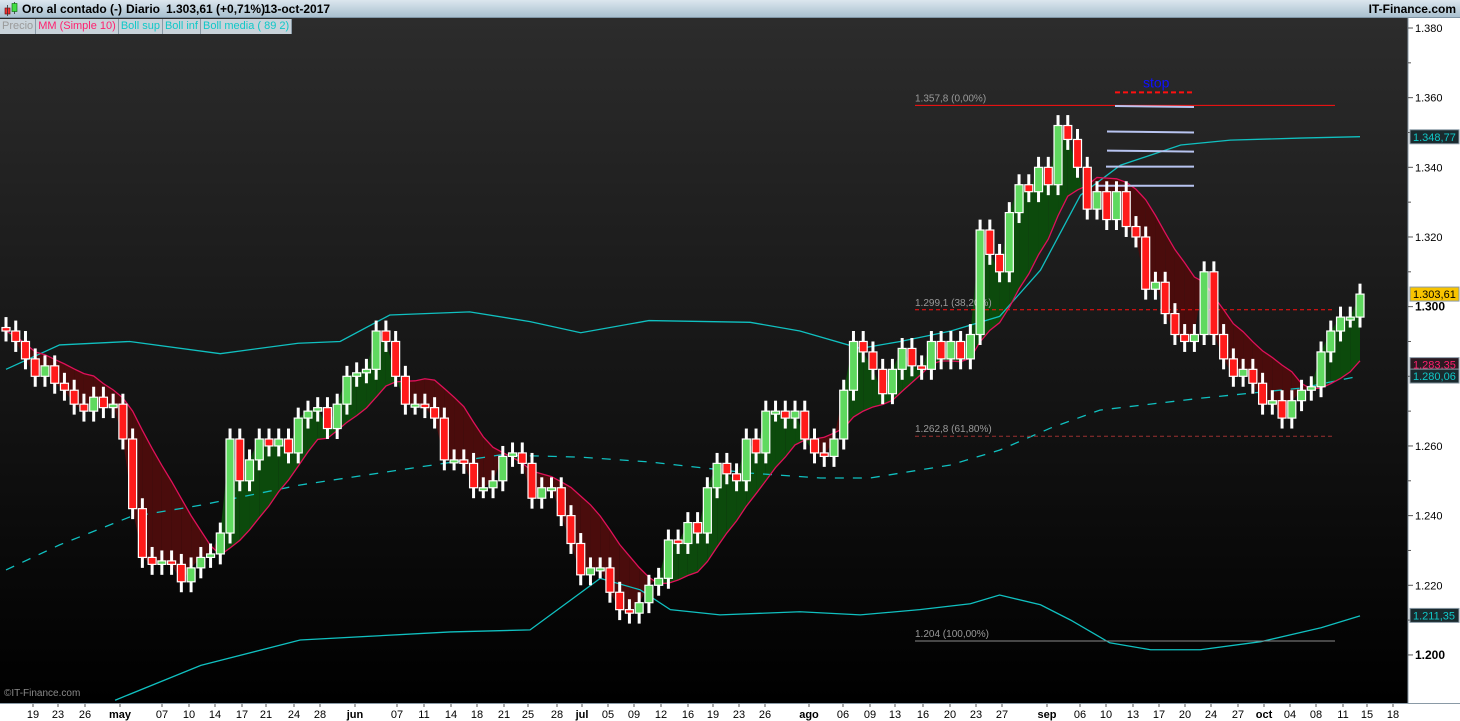 The width and height of the screenshot is (1460, 721). What do you see at coordinates (1429, 29) in the screenshot?
I see `y-tick-label: 1.380` at bounding box center [1429, 29].